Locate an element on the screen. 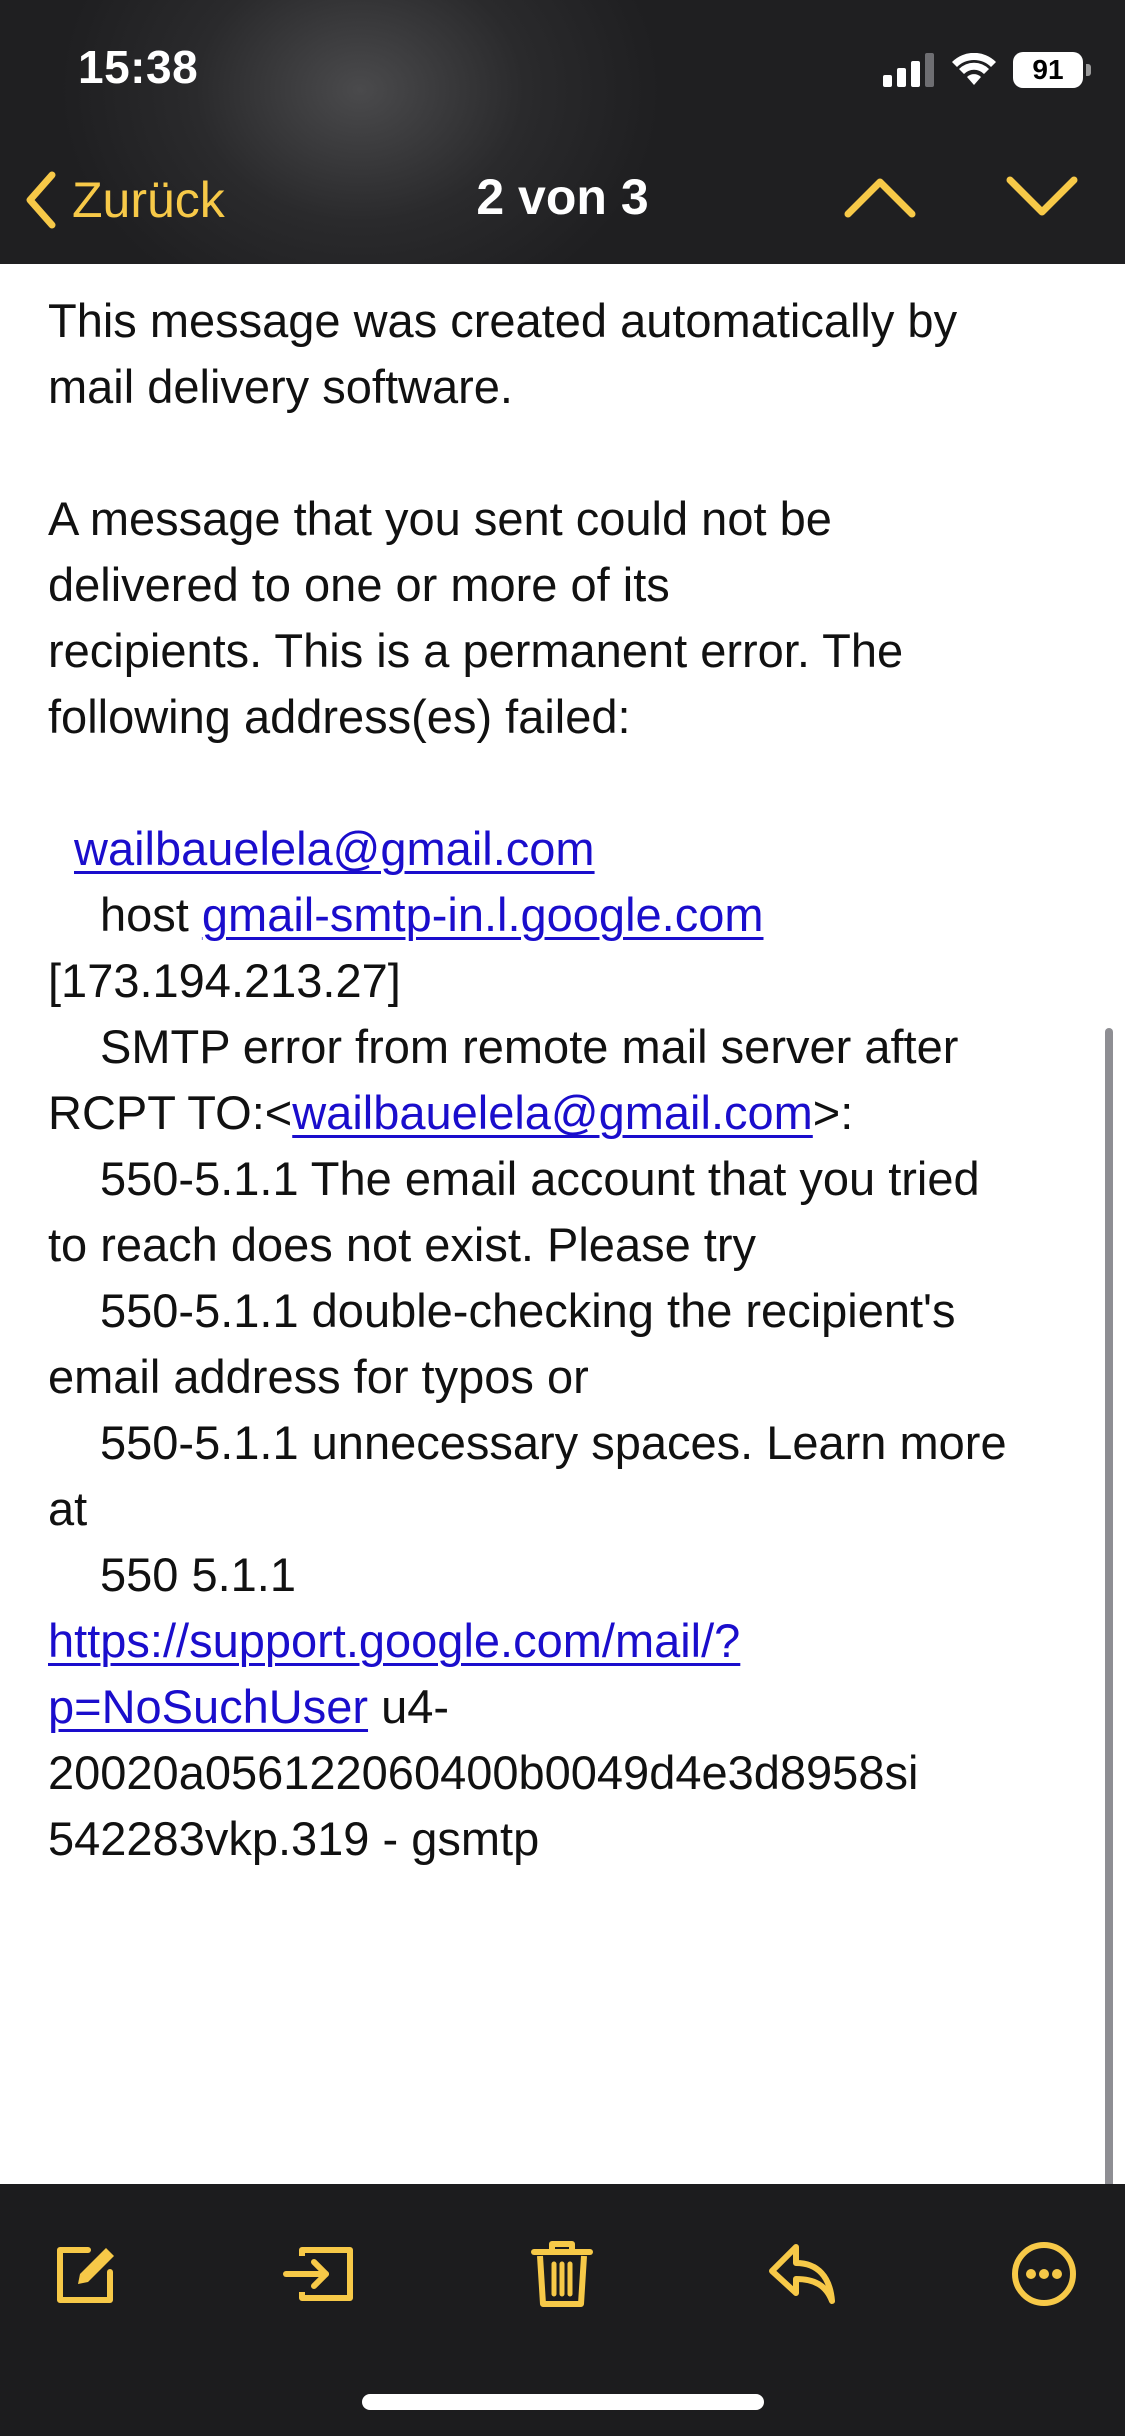 Image resolution: width=1125 pixels, height=2436 pixels. body-line: delivered to one or more of its is located at coordinates (359, 584).